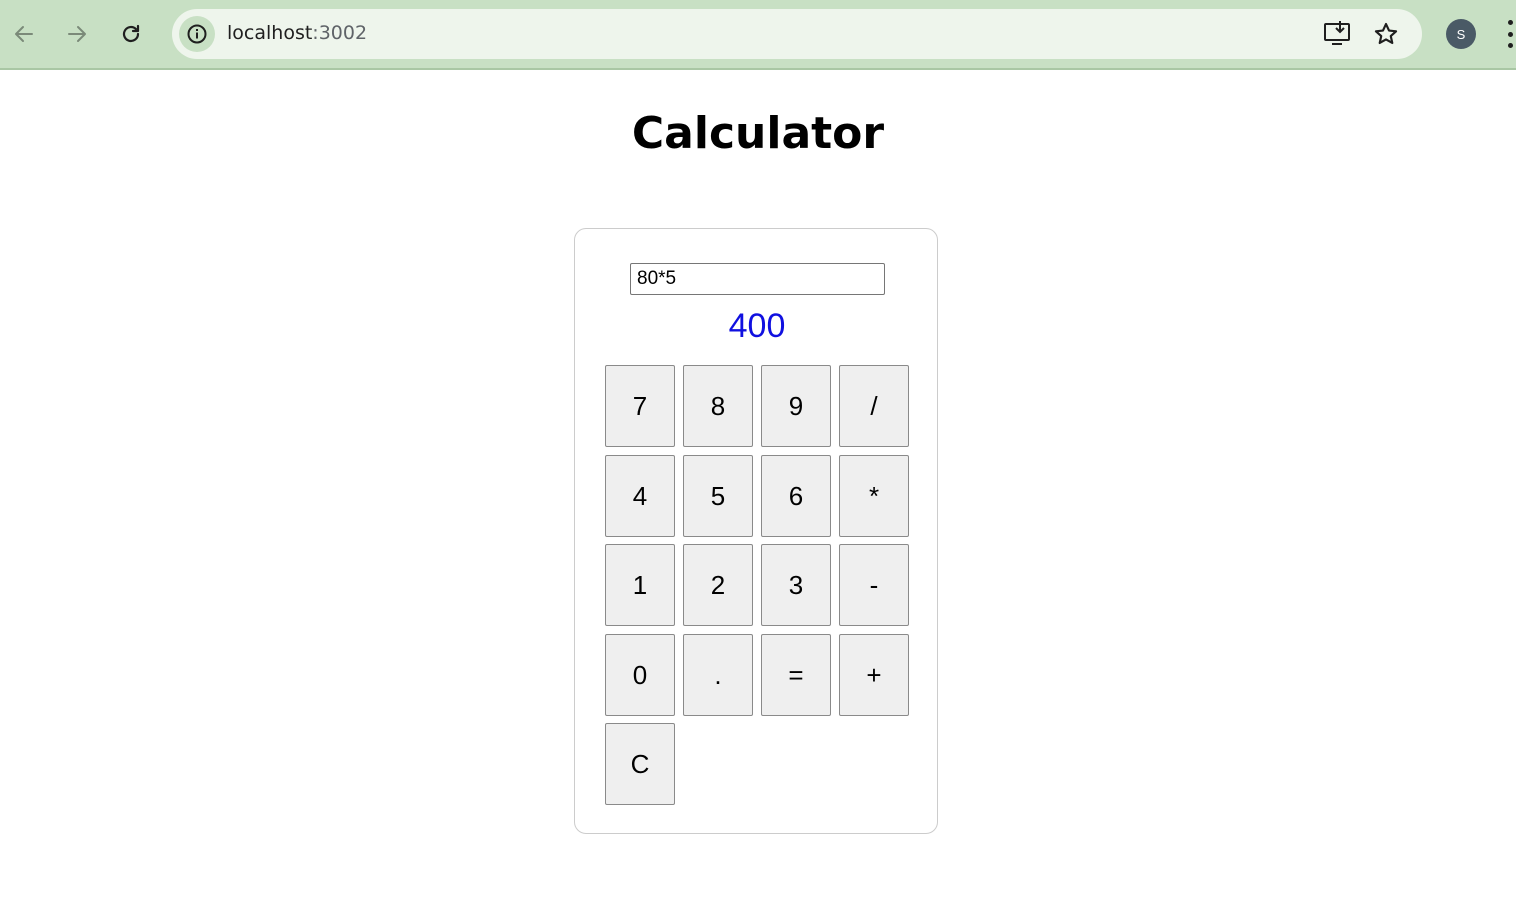 This screenshot has height=913, width=1516. I want to click on key-8-button: 8, so click(718, 406).